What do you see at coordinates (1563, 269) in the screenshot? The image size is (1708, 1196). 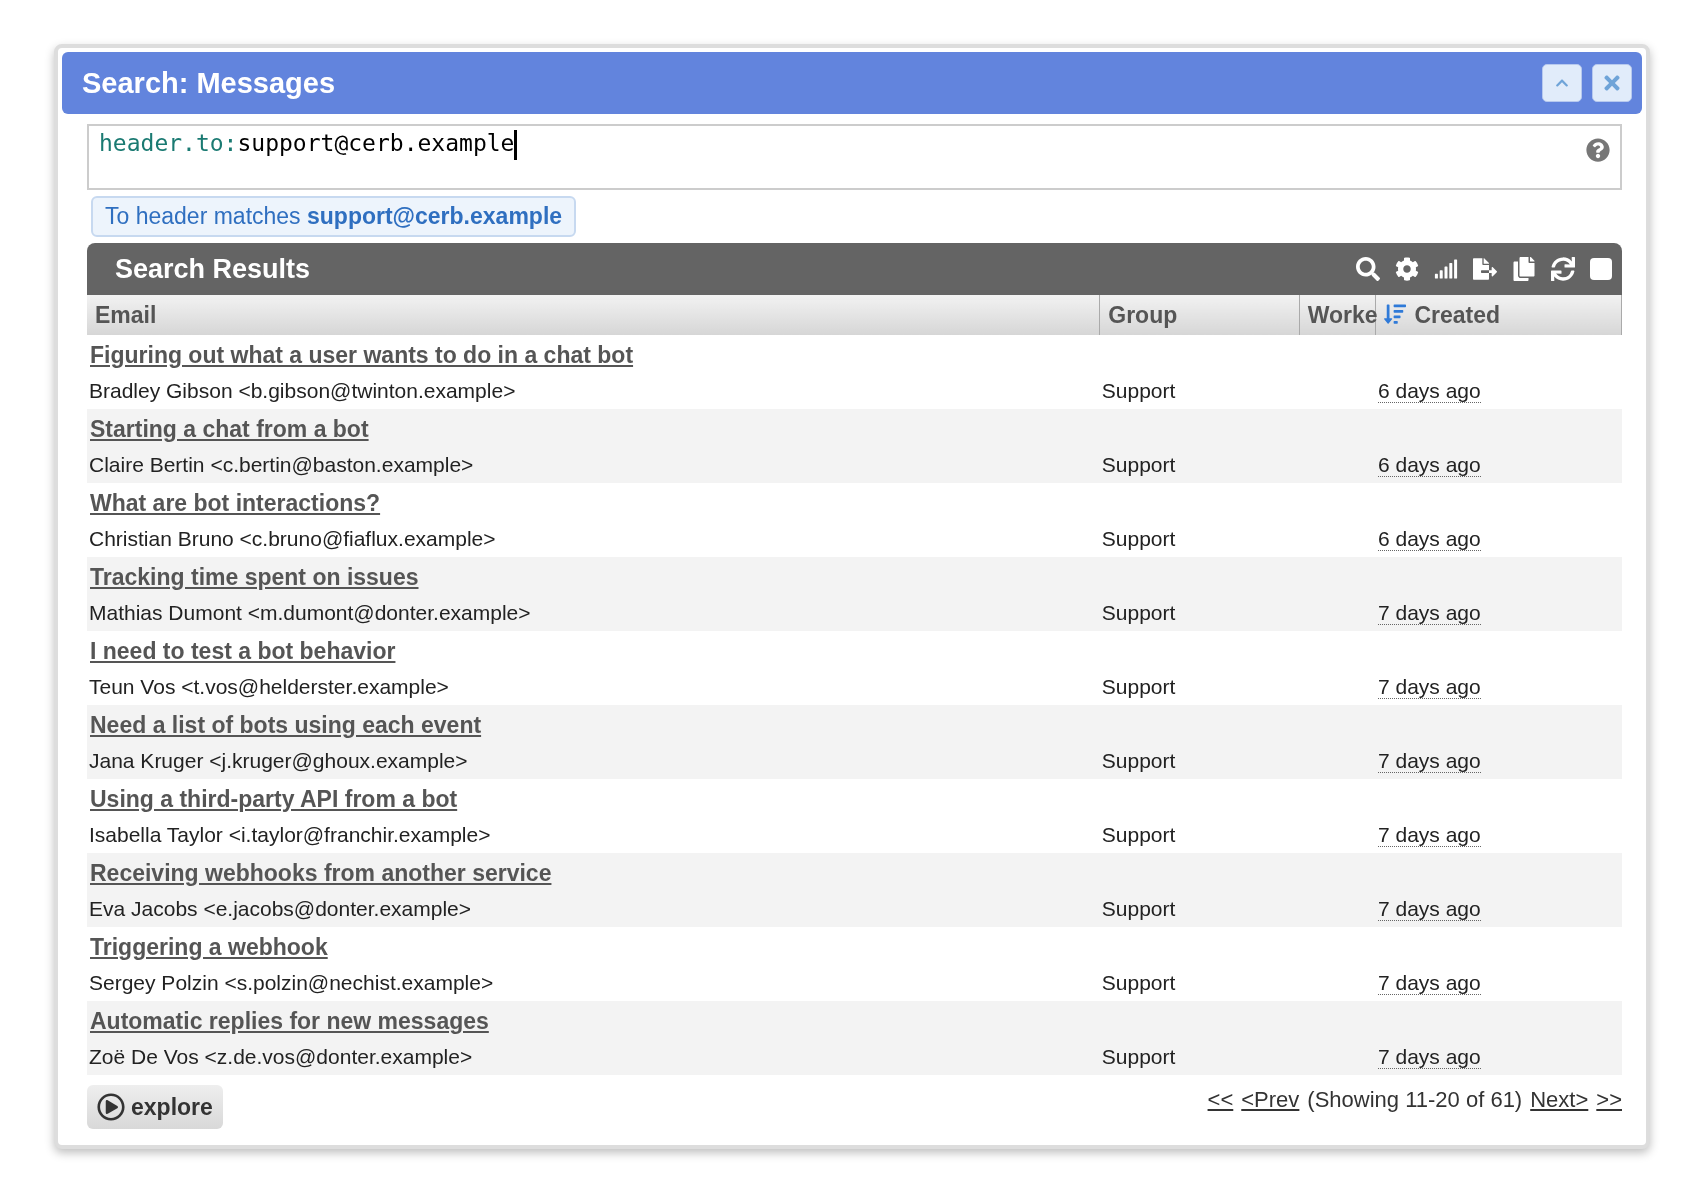 I see `refresh-icon` at bounding box center [1563, 269].